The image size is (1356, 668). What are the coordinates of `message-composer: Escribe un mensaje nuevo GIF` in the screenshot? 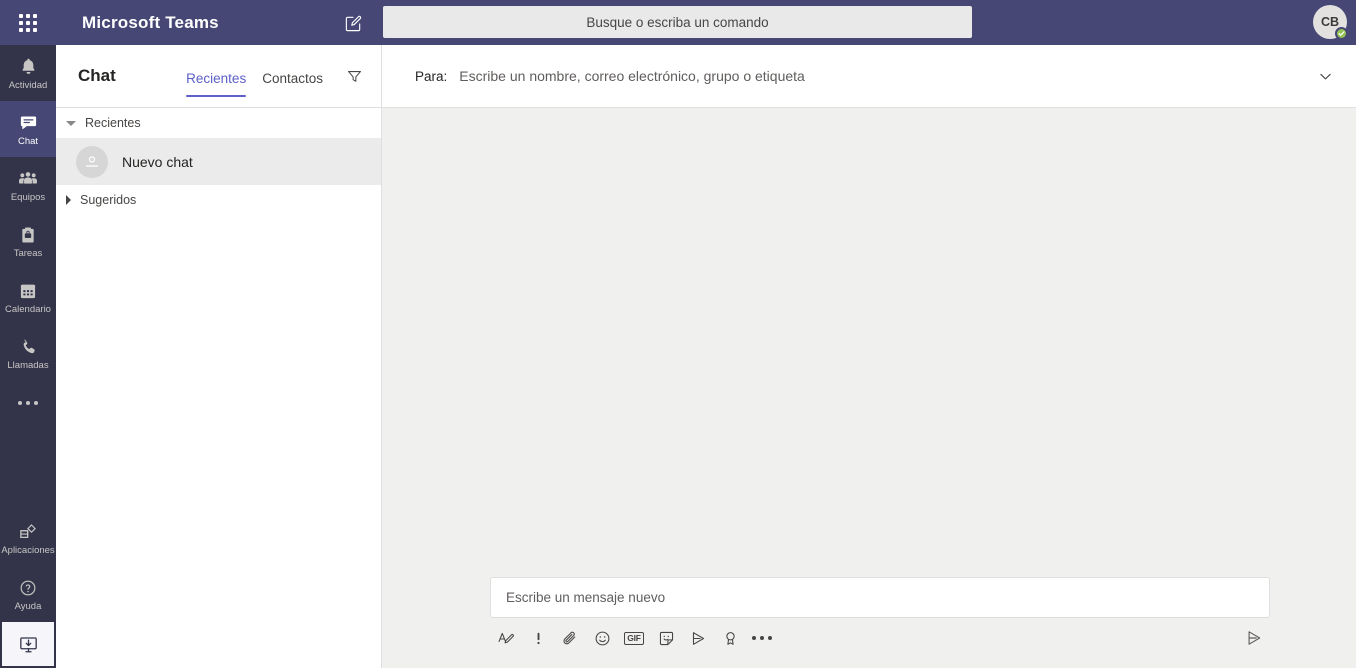 It's located at (869, 622).